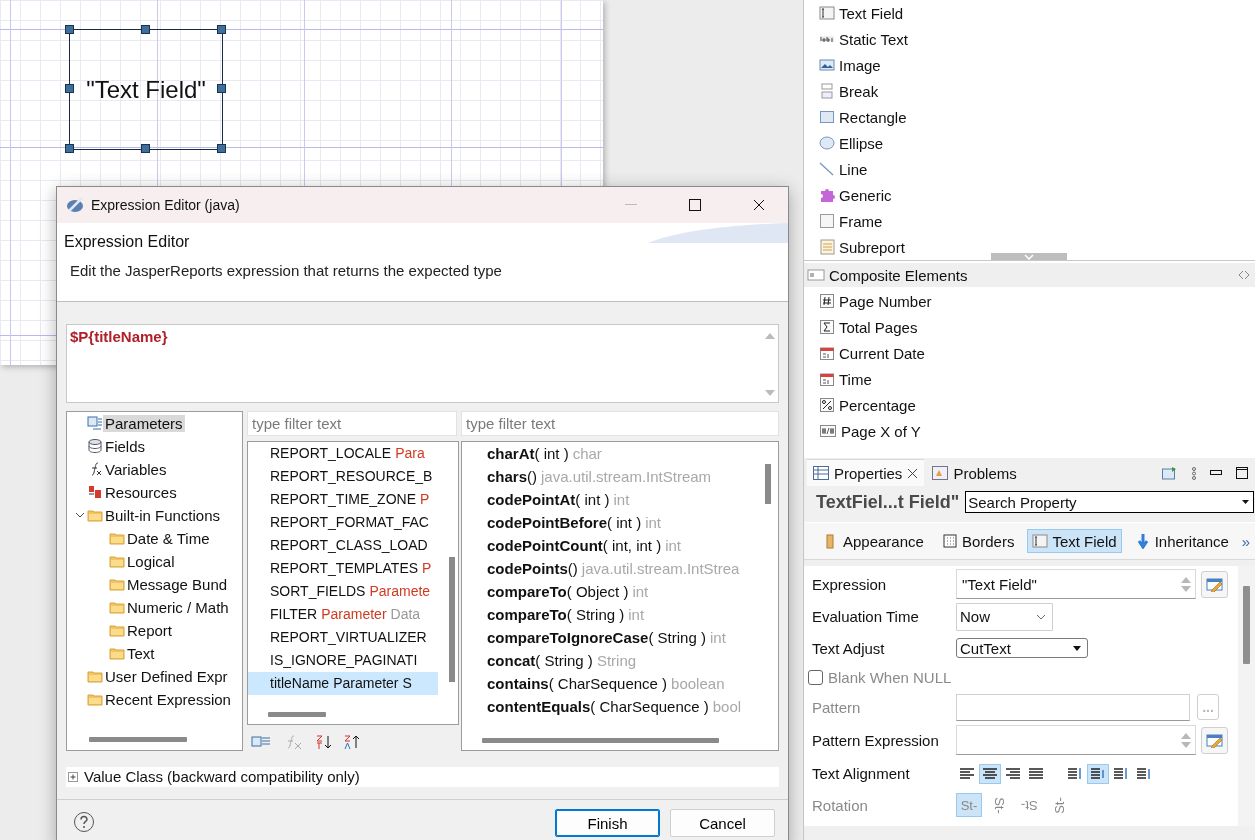 This screenshot has width=1255, height=840. Describe the element at coordinates (612, 568) in the screenshot. I see `method-item: codePoints() java.util.stream.IntStrea` at that location.